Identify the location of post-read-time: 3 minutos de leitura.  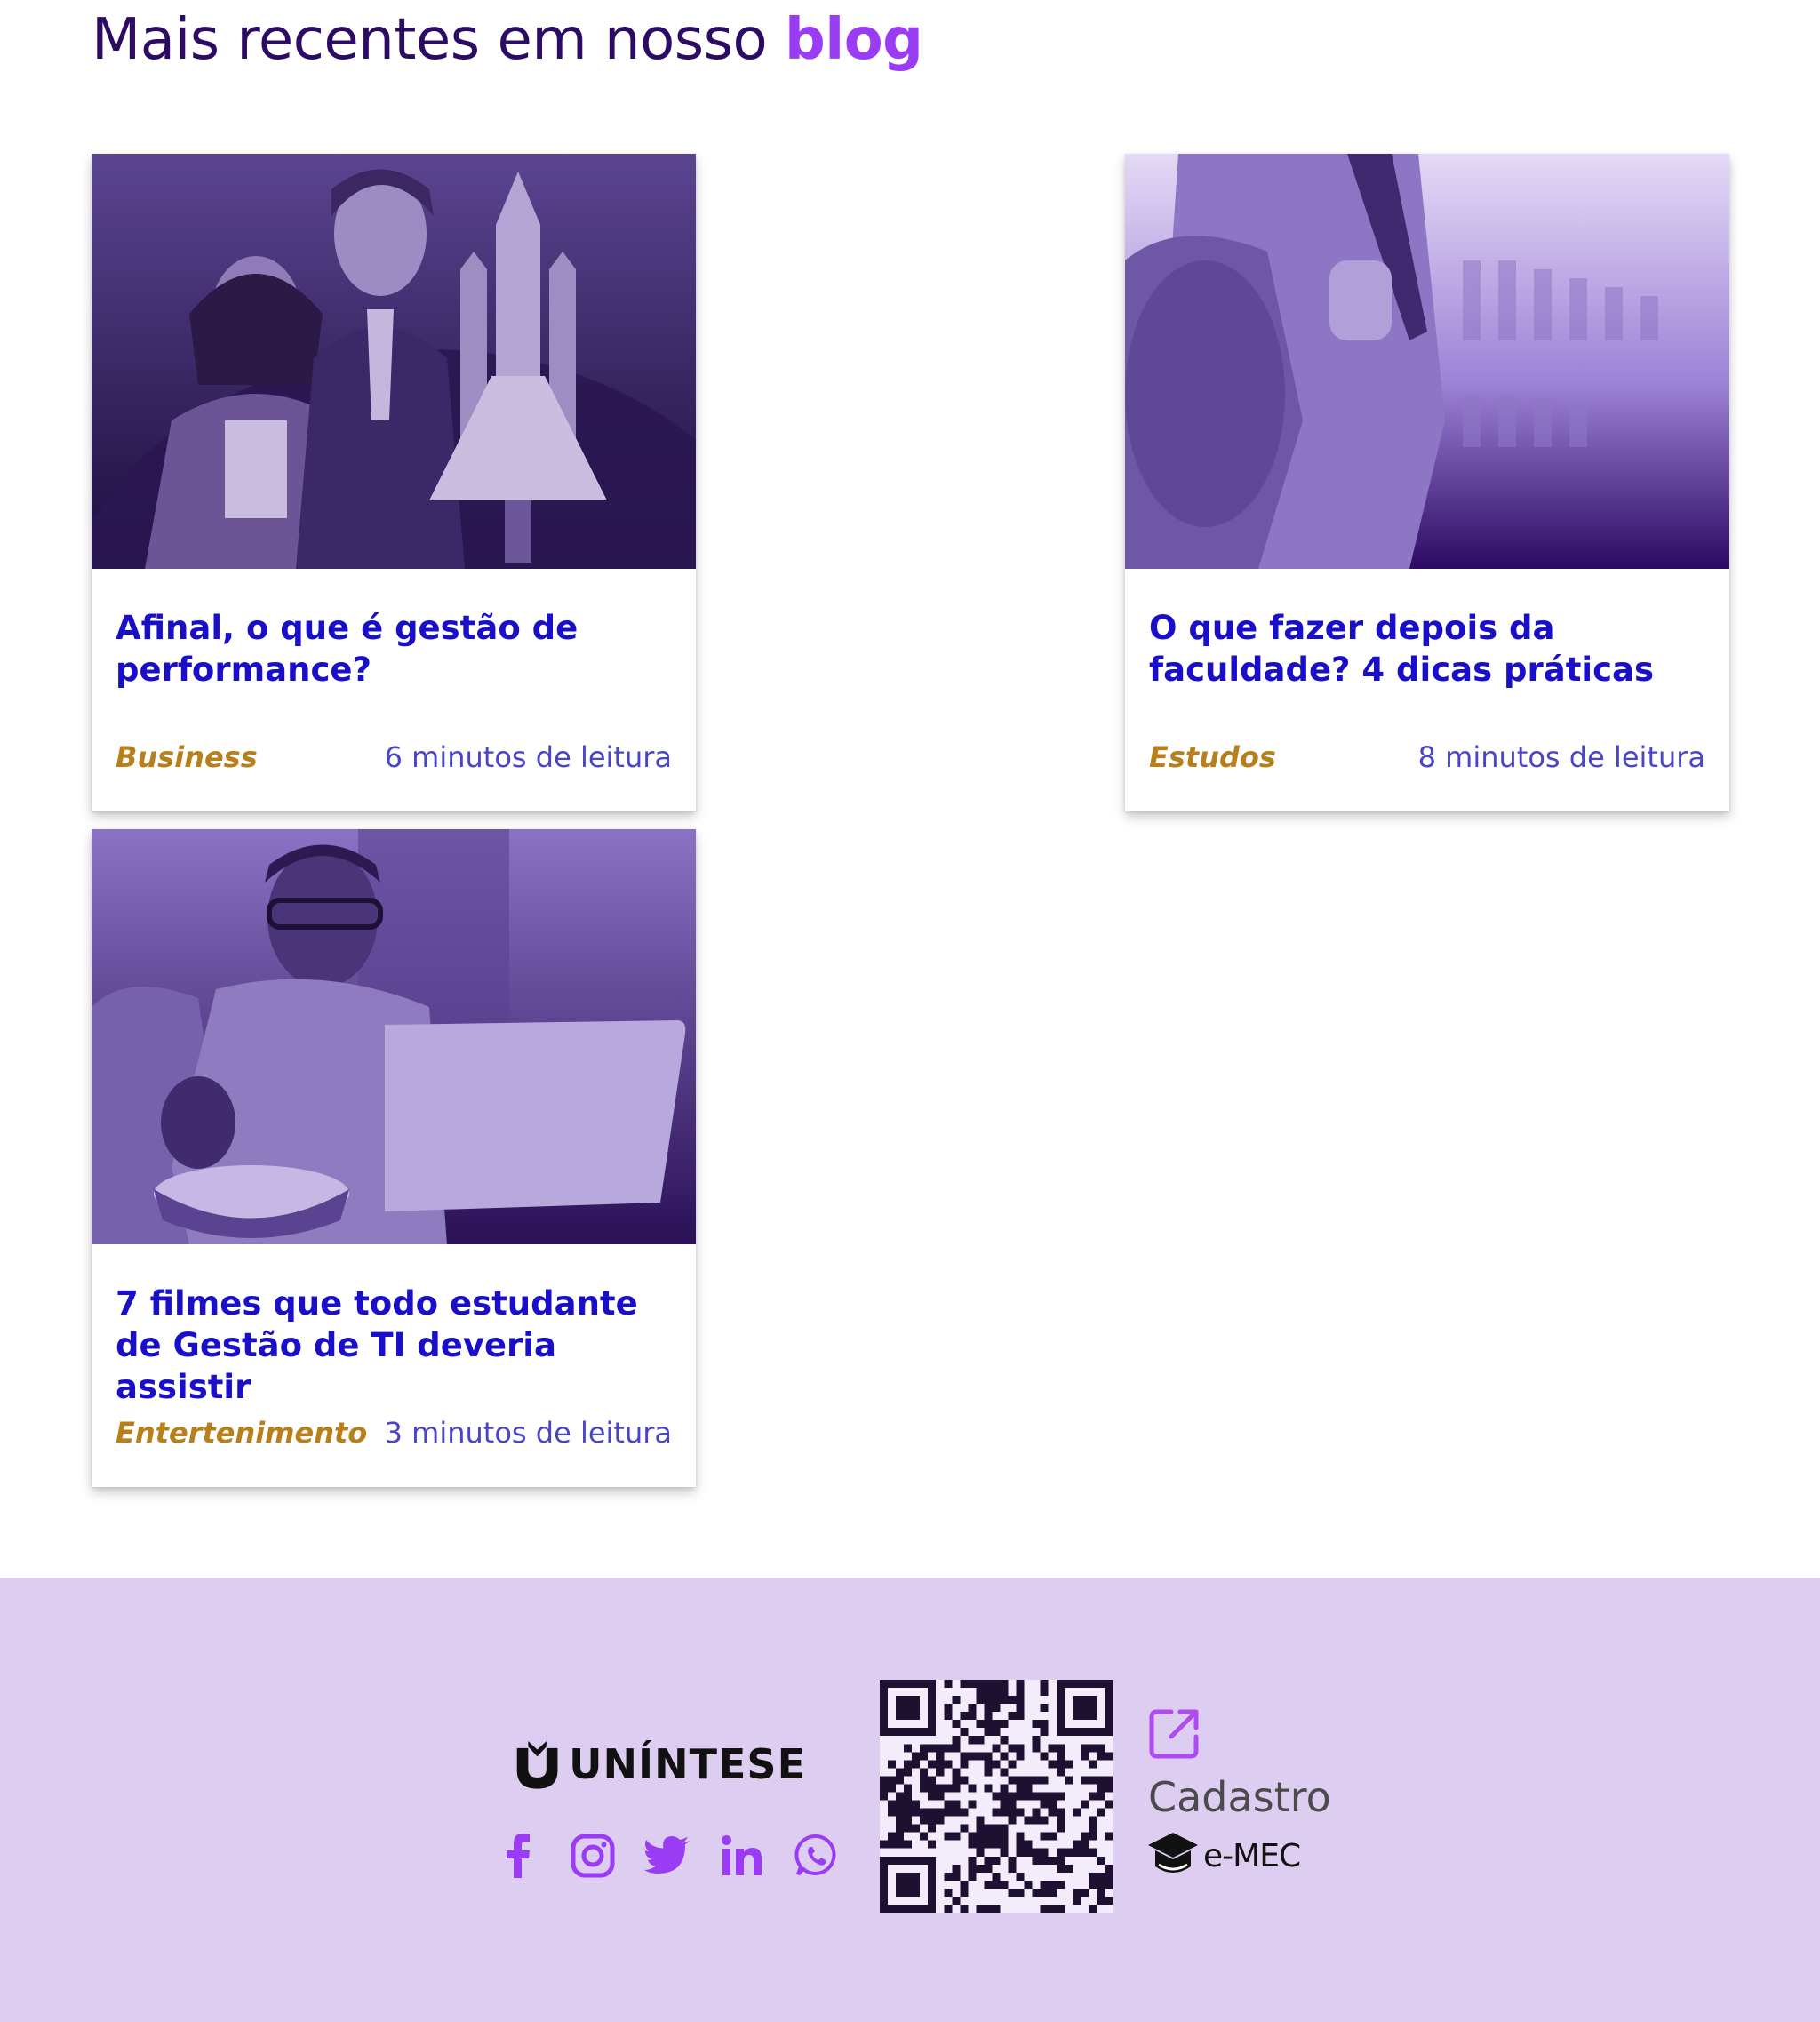
(528, 1433).